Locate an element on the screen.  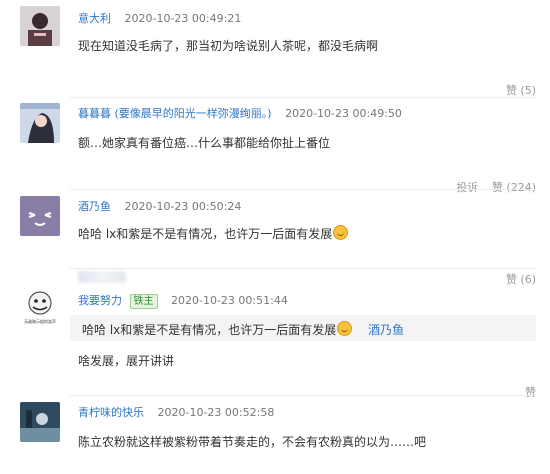
owner-badge: 铁主 is located at coordinates (143, 301).